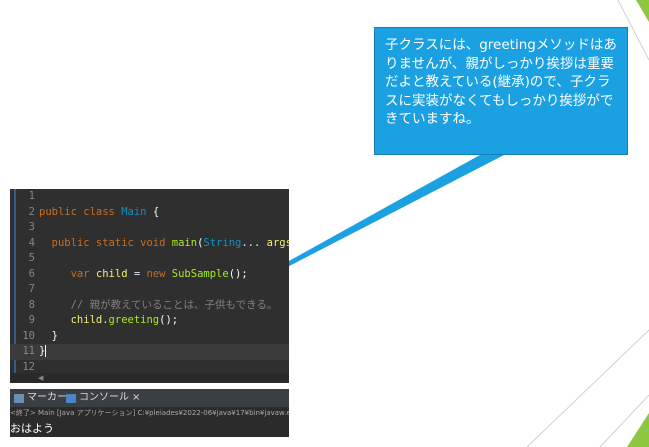  What do you see at coordinates (40, 378) in the screenshot?
I see `scroll-left-arrow-icon: ◀` at bounding box center [40, 378].